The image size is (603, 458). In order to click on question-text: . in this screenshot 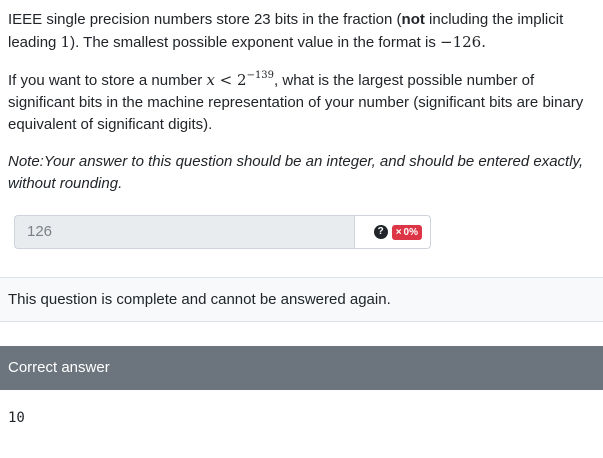, I will do `click(483, 42)`.